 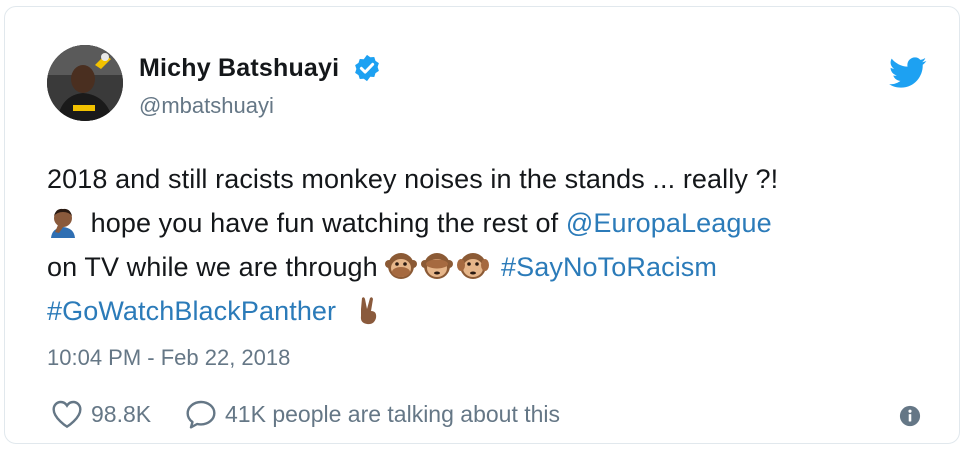 I want to click on man-facepalming-emoji, so click(x=63, y=223).